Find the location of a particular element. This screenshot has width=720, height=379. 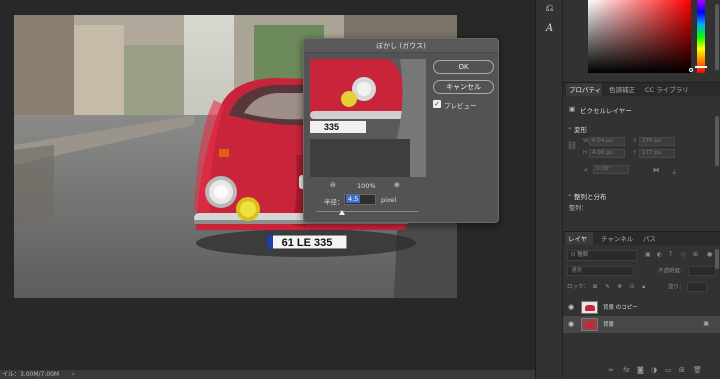

layer-type-label: ピクセルレイヤー is located at coordinates (606, 111).